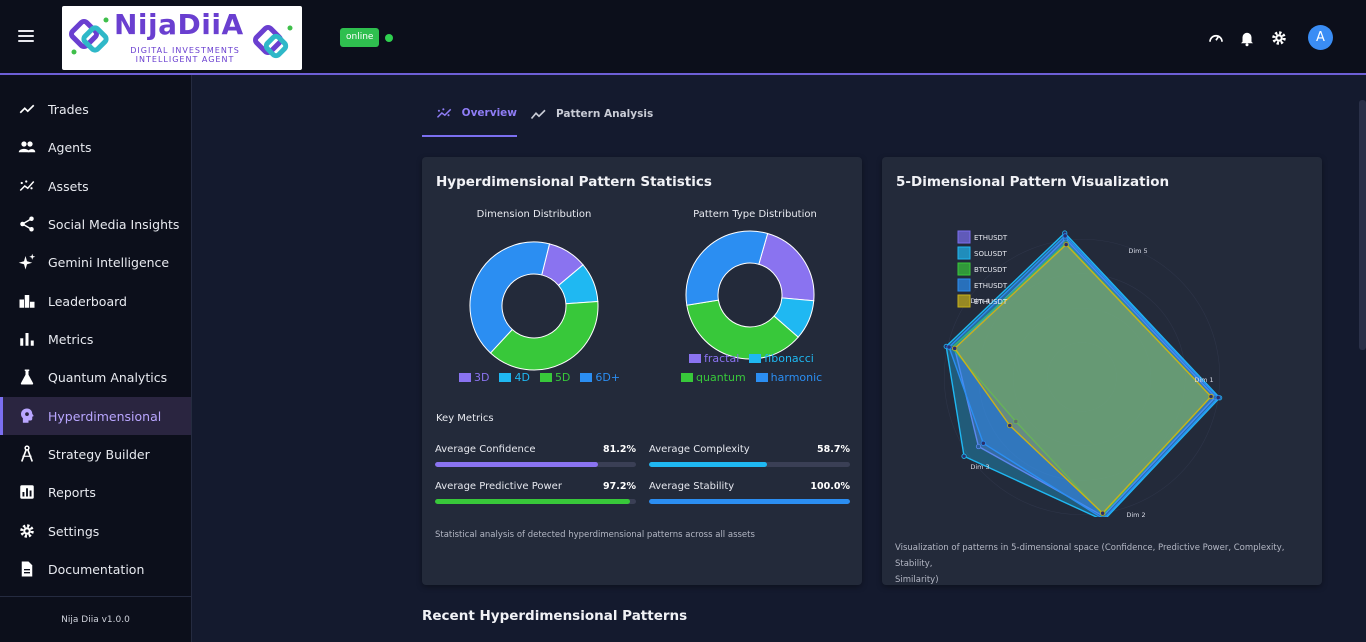 This screenshot has height=642, width=1366. I want to click on legend-item: 6D+, so click(600, 377).